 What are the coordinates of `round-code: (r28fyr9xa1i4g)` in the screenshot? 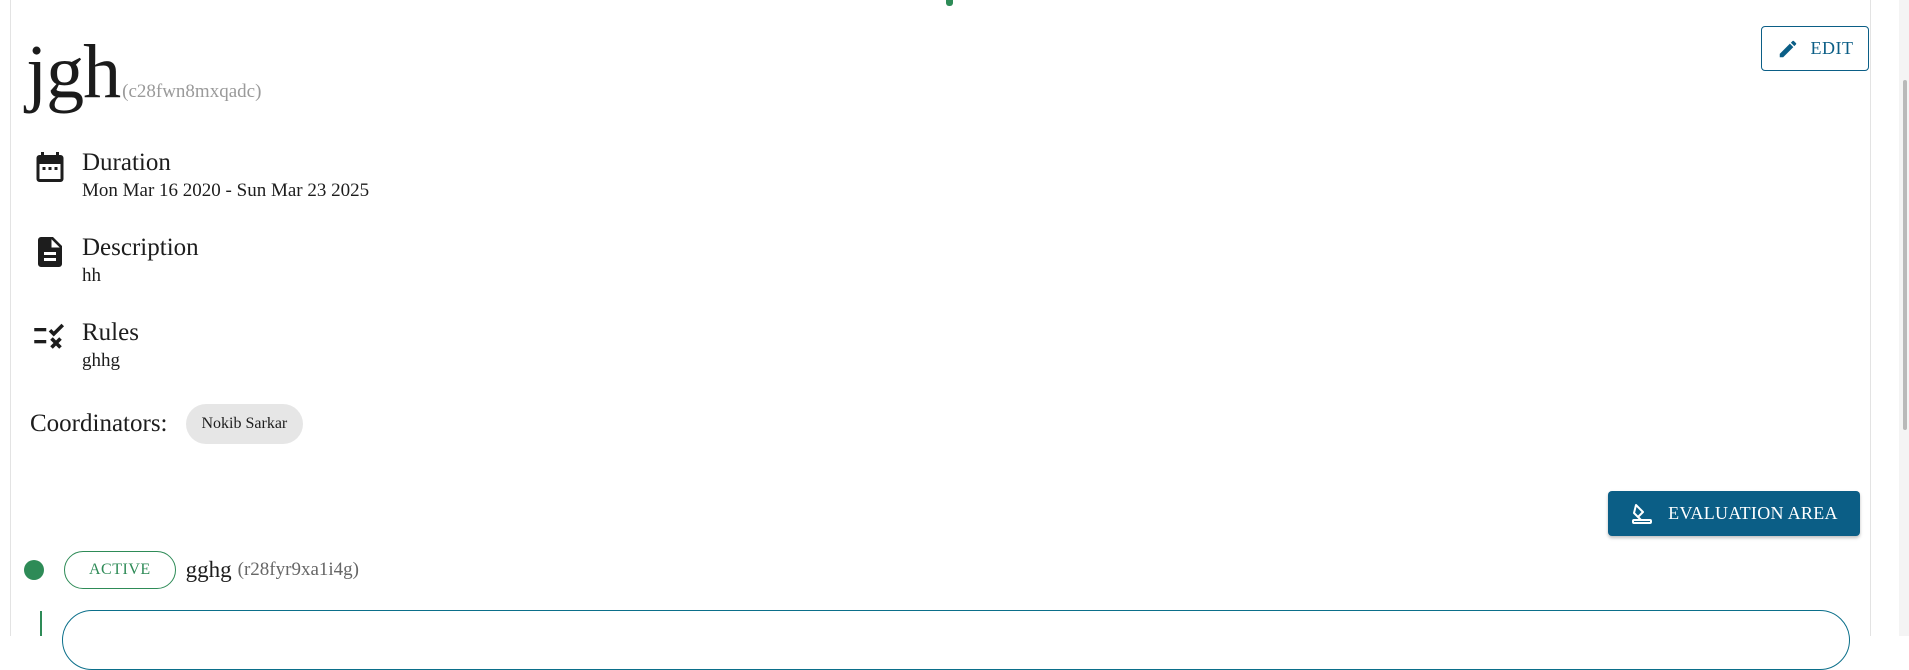 It's located at (298, 569).